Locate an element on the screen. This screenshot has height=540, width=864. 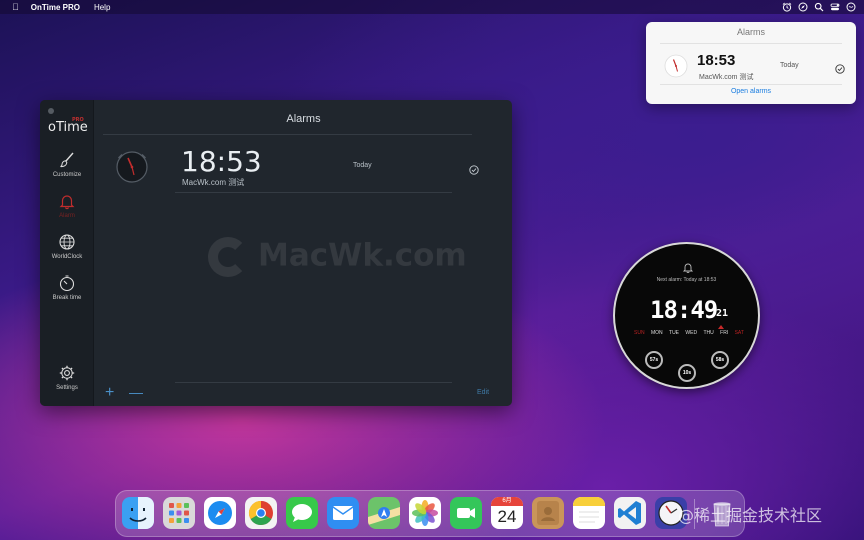
popover-alarm-label: MacWk.com 测试 is located at coordinates (726, 77).